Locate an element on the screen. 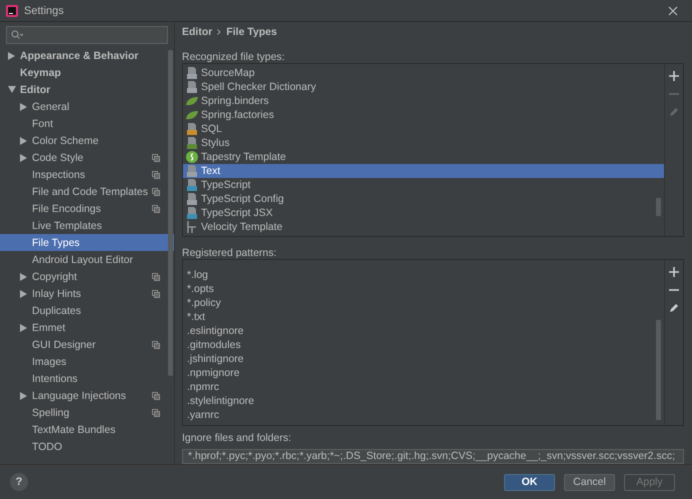 The height and width of the screenshot is (499, 692). search-field is located at coordinates (87, 35).